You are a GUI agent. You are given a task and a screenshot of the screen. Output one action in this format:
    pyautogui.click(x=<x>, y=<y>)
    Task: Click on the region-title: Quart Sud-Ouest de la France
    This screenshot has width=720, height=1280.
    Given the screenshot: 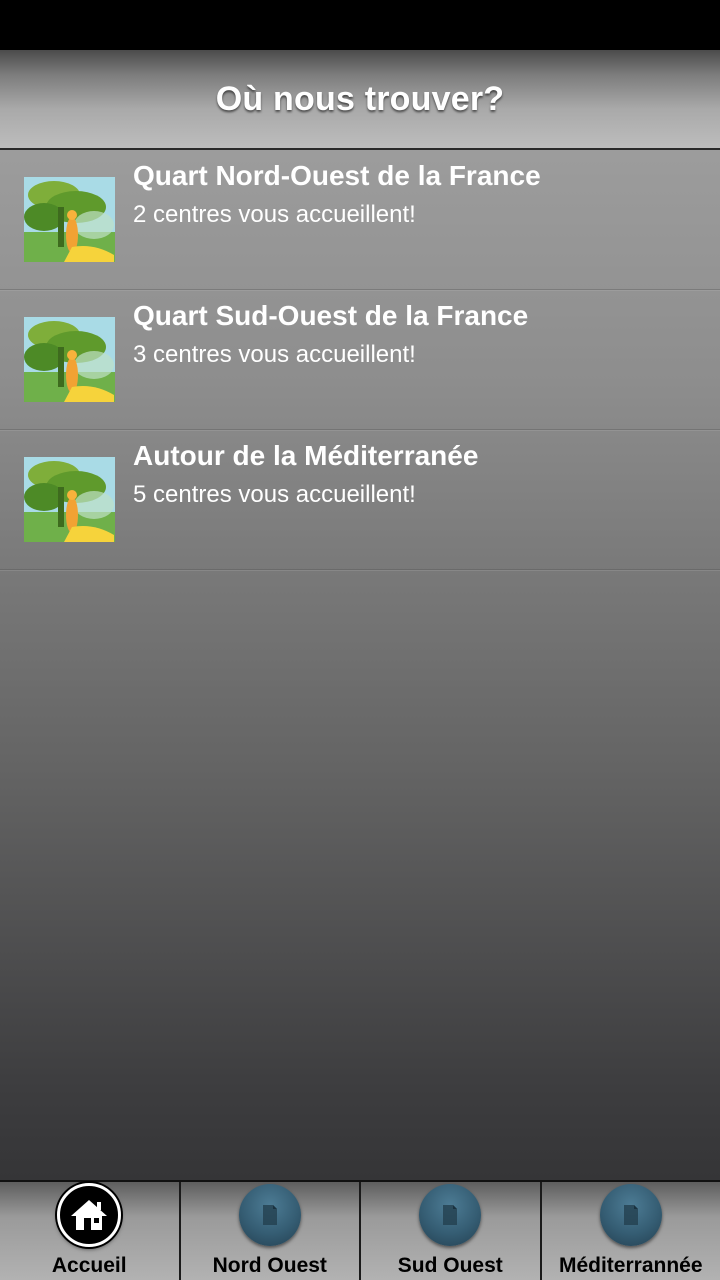 What is the action you would take?
    pyautogui.click(x=331, y=315)
    